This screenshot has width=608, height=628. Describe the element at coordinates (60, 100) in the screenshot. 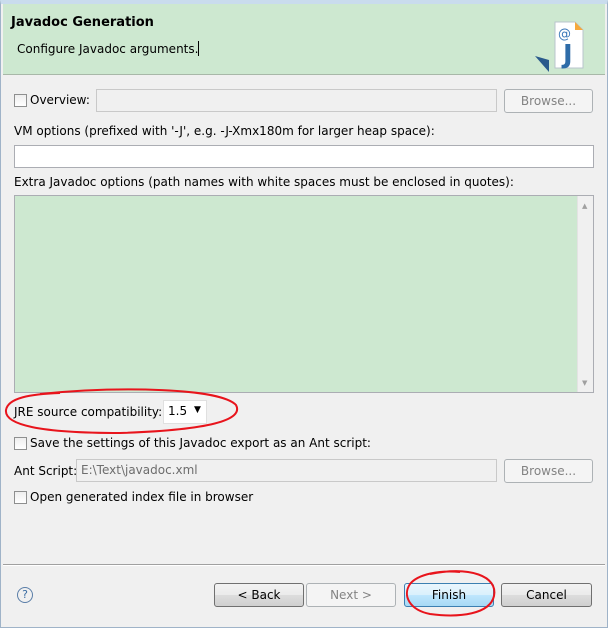

I see `overview-label: Overview:` at that location.